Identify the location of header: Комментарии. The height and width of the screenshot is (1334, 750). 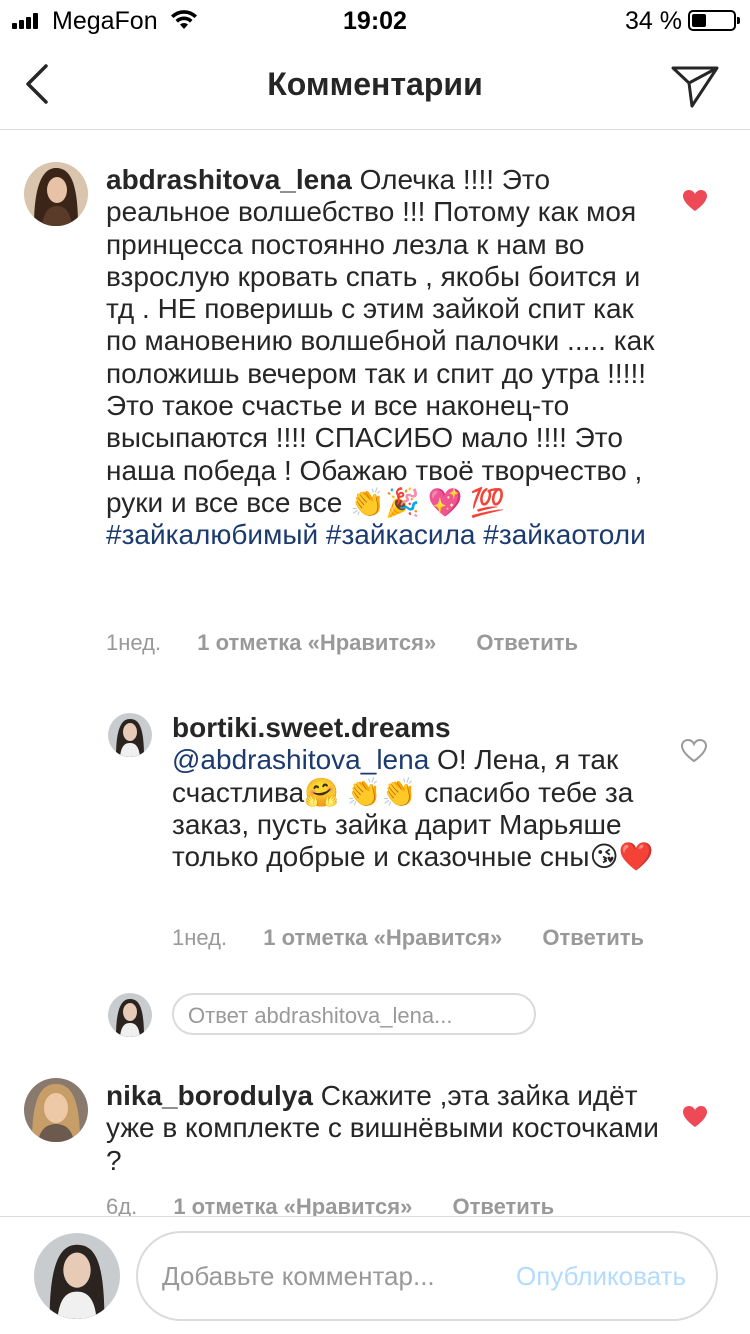
(375, 85).